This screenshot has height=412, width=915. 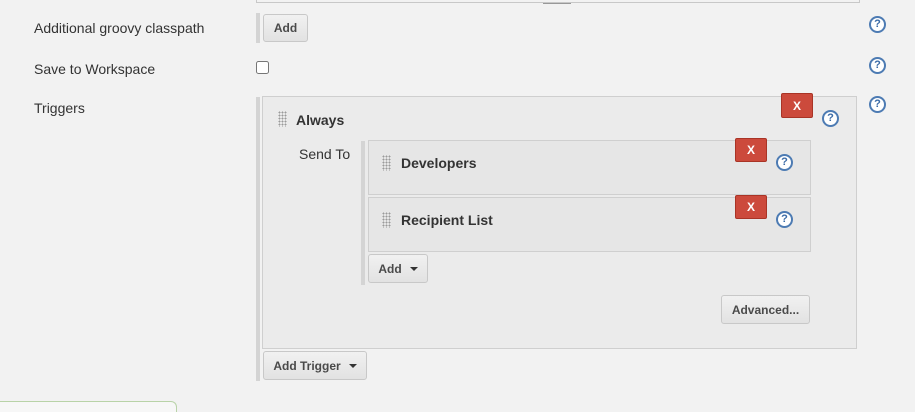 What do you see at coordinates (447, 220) in the screenshot?
I see `recipient-name: Recipient List` at bounding box center [447, 220].